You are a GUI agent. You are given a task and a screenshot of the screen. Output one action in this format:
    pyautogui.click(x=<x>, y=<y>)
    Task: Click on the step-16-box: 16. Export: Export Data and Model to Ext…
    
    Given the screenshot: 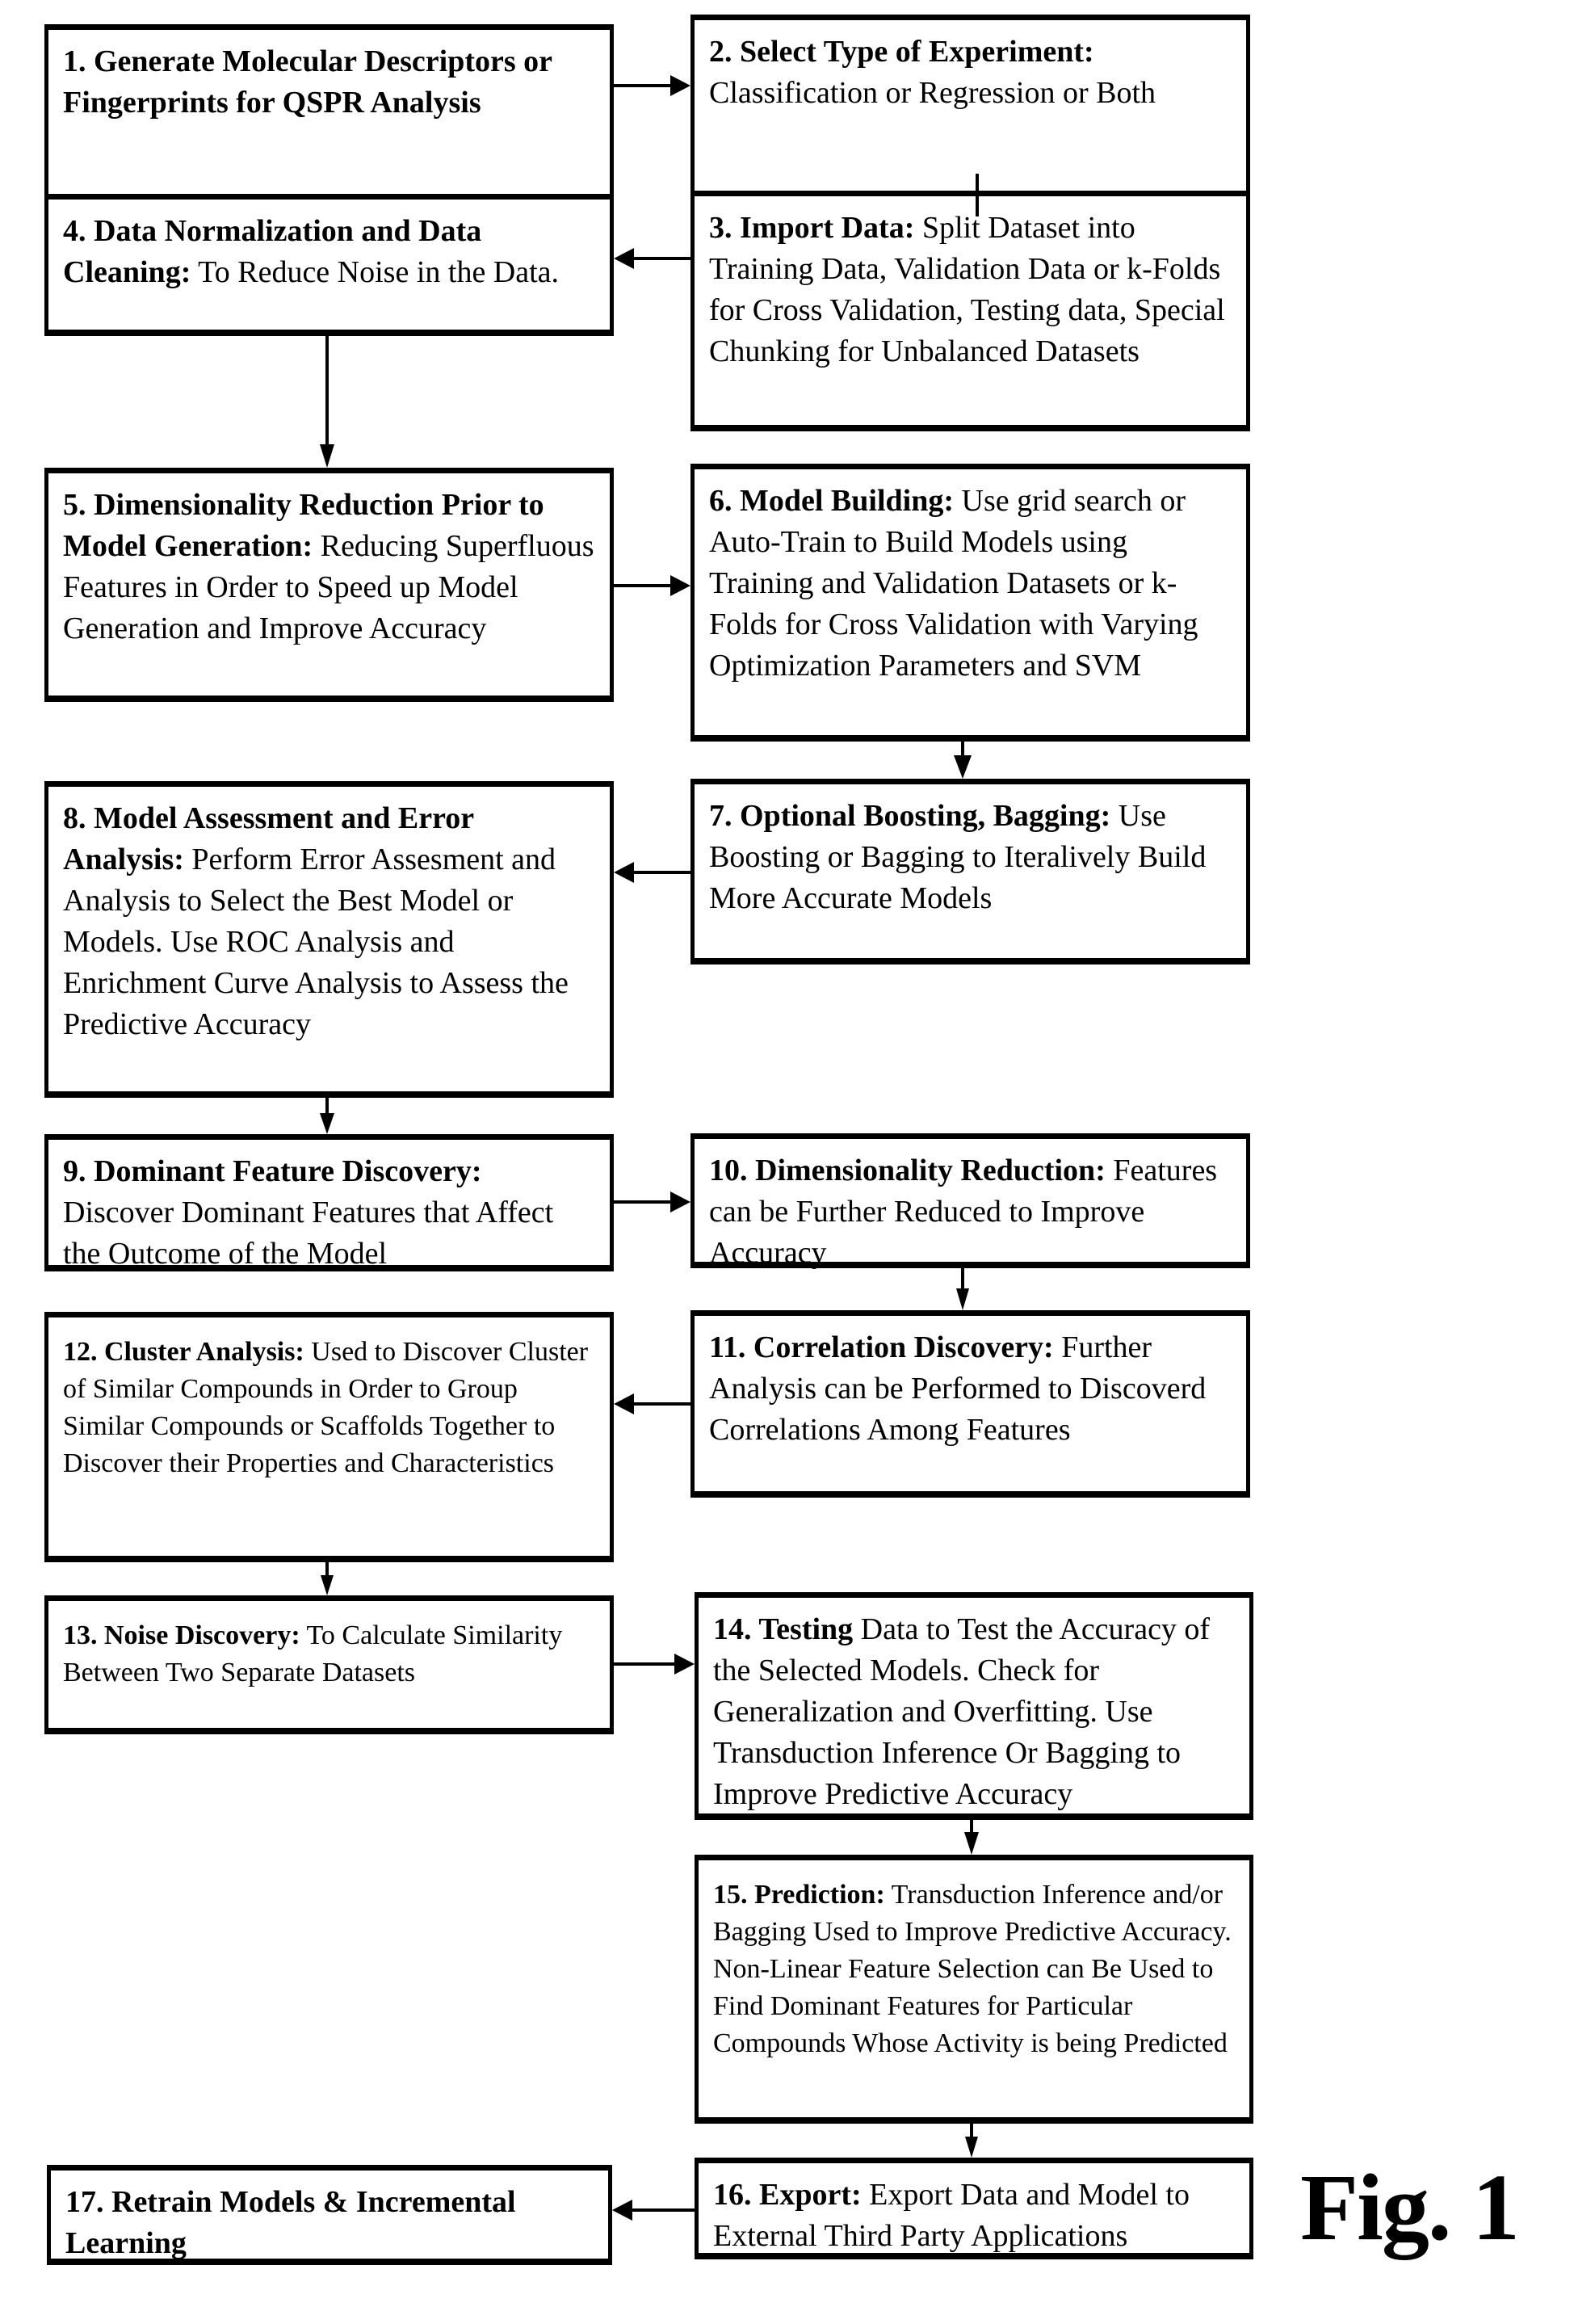 What is the action you would take?
    pyautogui.click(x=974, y=2208)
    